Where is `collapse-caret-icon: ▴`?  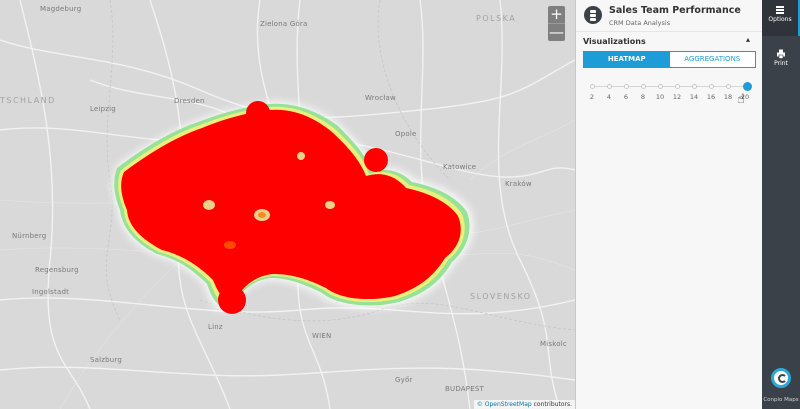
collapse-caret-icon: ▴ is located at coordinates (748, 39).